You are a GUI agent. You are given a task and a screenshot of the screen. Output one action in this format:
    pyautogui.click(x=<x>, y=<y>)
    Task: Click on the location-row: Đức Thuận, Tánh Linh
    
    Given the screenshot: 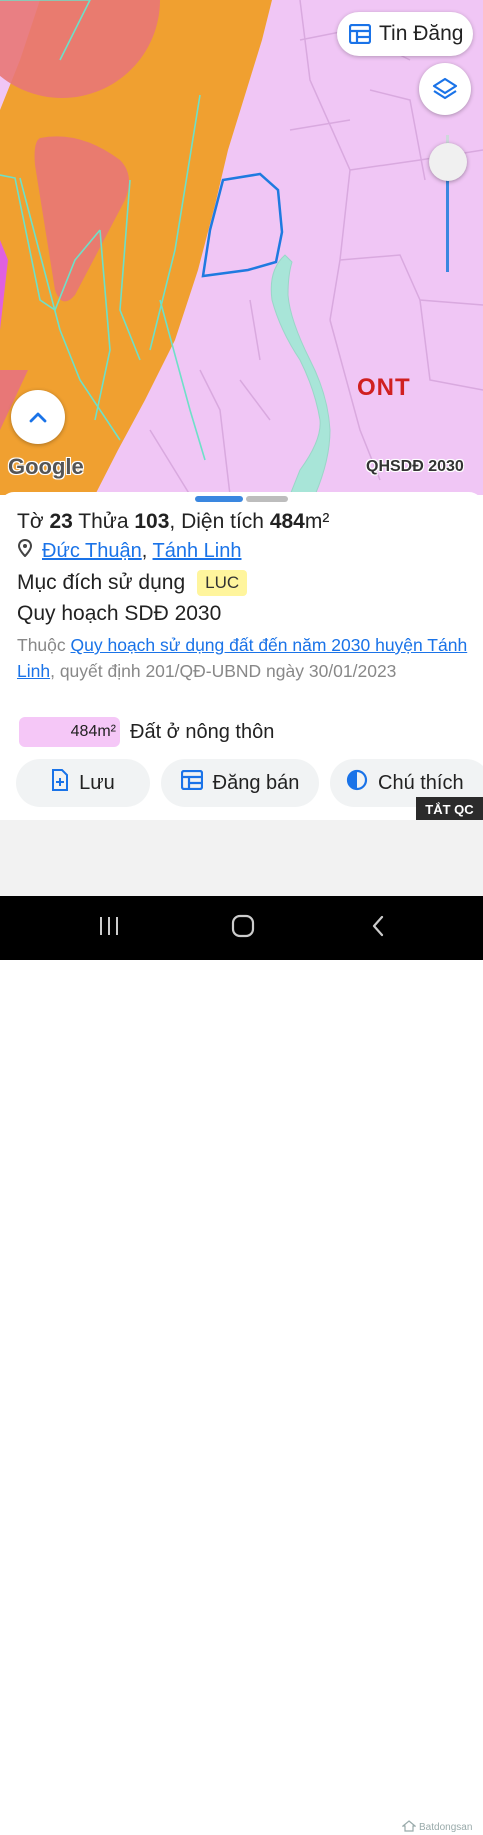 What is the action you would take?
    pyautogui.click(x=129, y=550)
    